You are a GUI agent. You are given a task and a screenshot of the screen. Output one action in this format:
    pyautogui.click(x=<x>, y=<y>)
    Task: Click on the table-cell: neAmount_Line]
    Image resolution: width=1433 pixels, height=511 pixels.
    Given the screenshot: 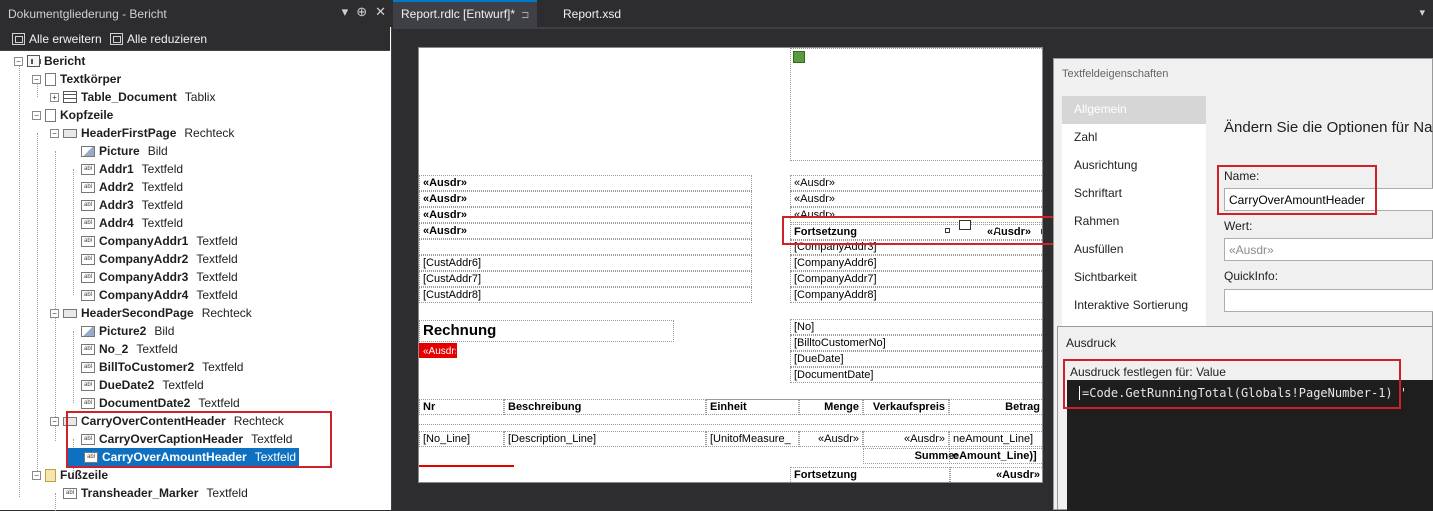 What is the action you would take?
    pyautogui.click(x=995, y=439)
    